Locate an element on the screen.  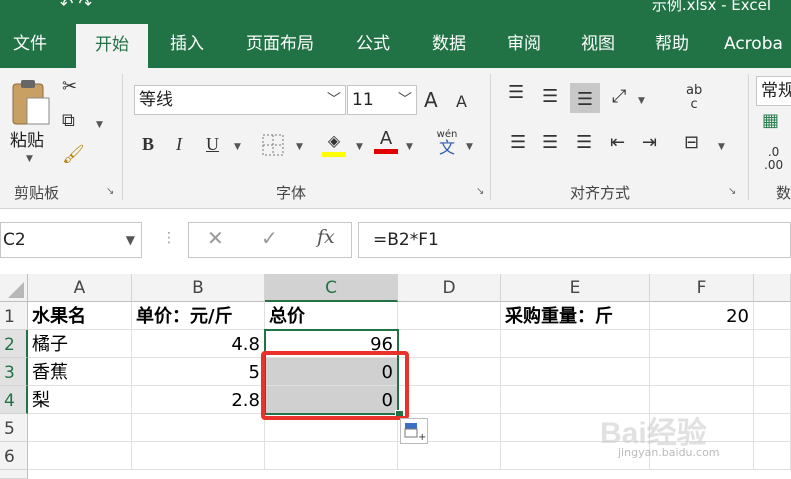
insert-function-icon: fx is located at coordinates (326, 237).